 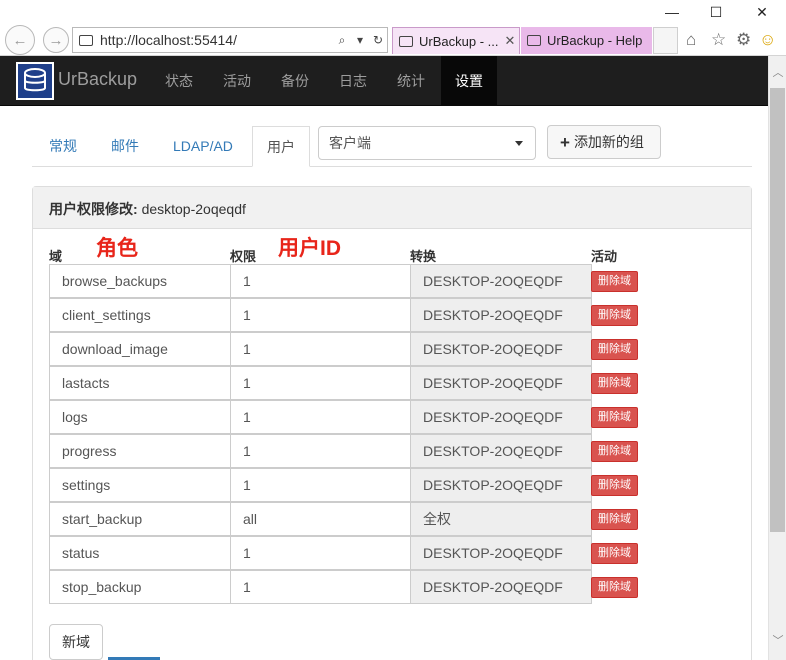 What do you see at coordinates (392, 208) in the screenshot?
I see `panel-heading: 用户权限修改: desktop-2oqeqdf` at bounding box center [392, 208].